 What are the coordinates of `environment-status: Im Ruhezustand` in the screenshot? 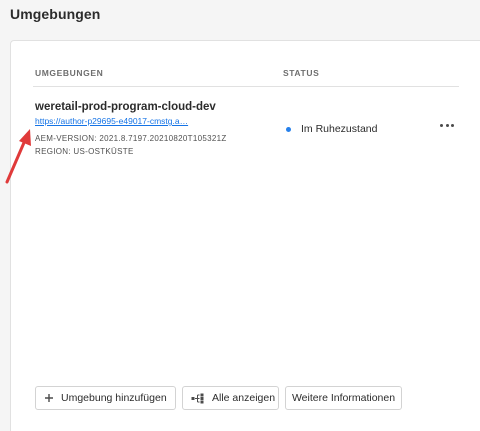 It's located at (331, 129).